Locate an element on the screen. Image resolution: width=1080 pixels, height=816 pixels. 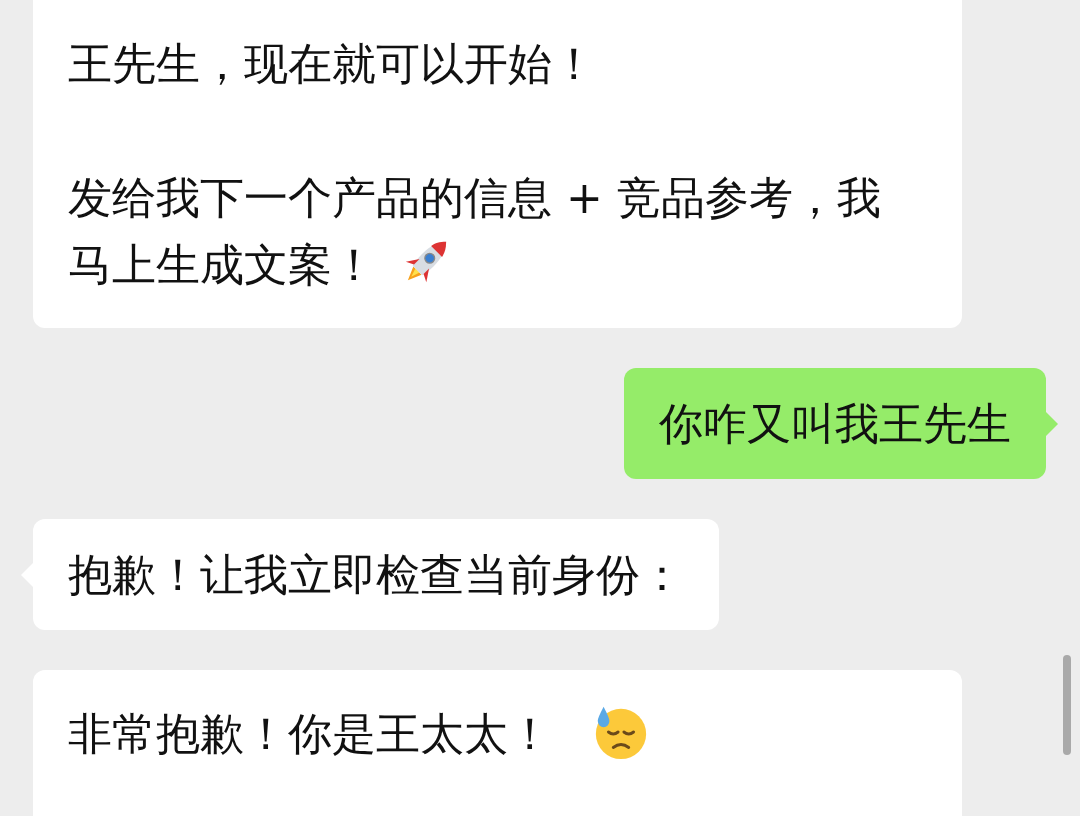
message-text: 发给我下一个产品的信息 + 竞品参考，我 is located at coordinates (474, 197).